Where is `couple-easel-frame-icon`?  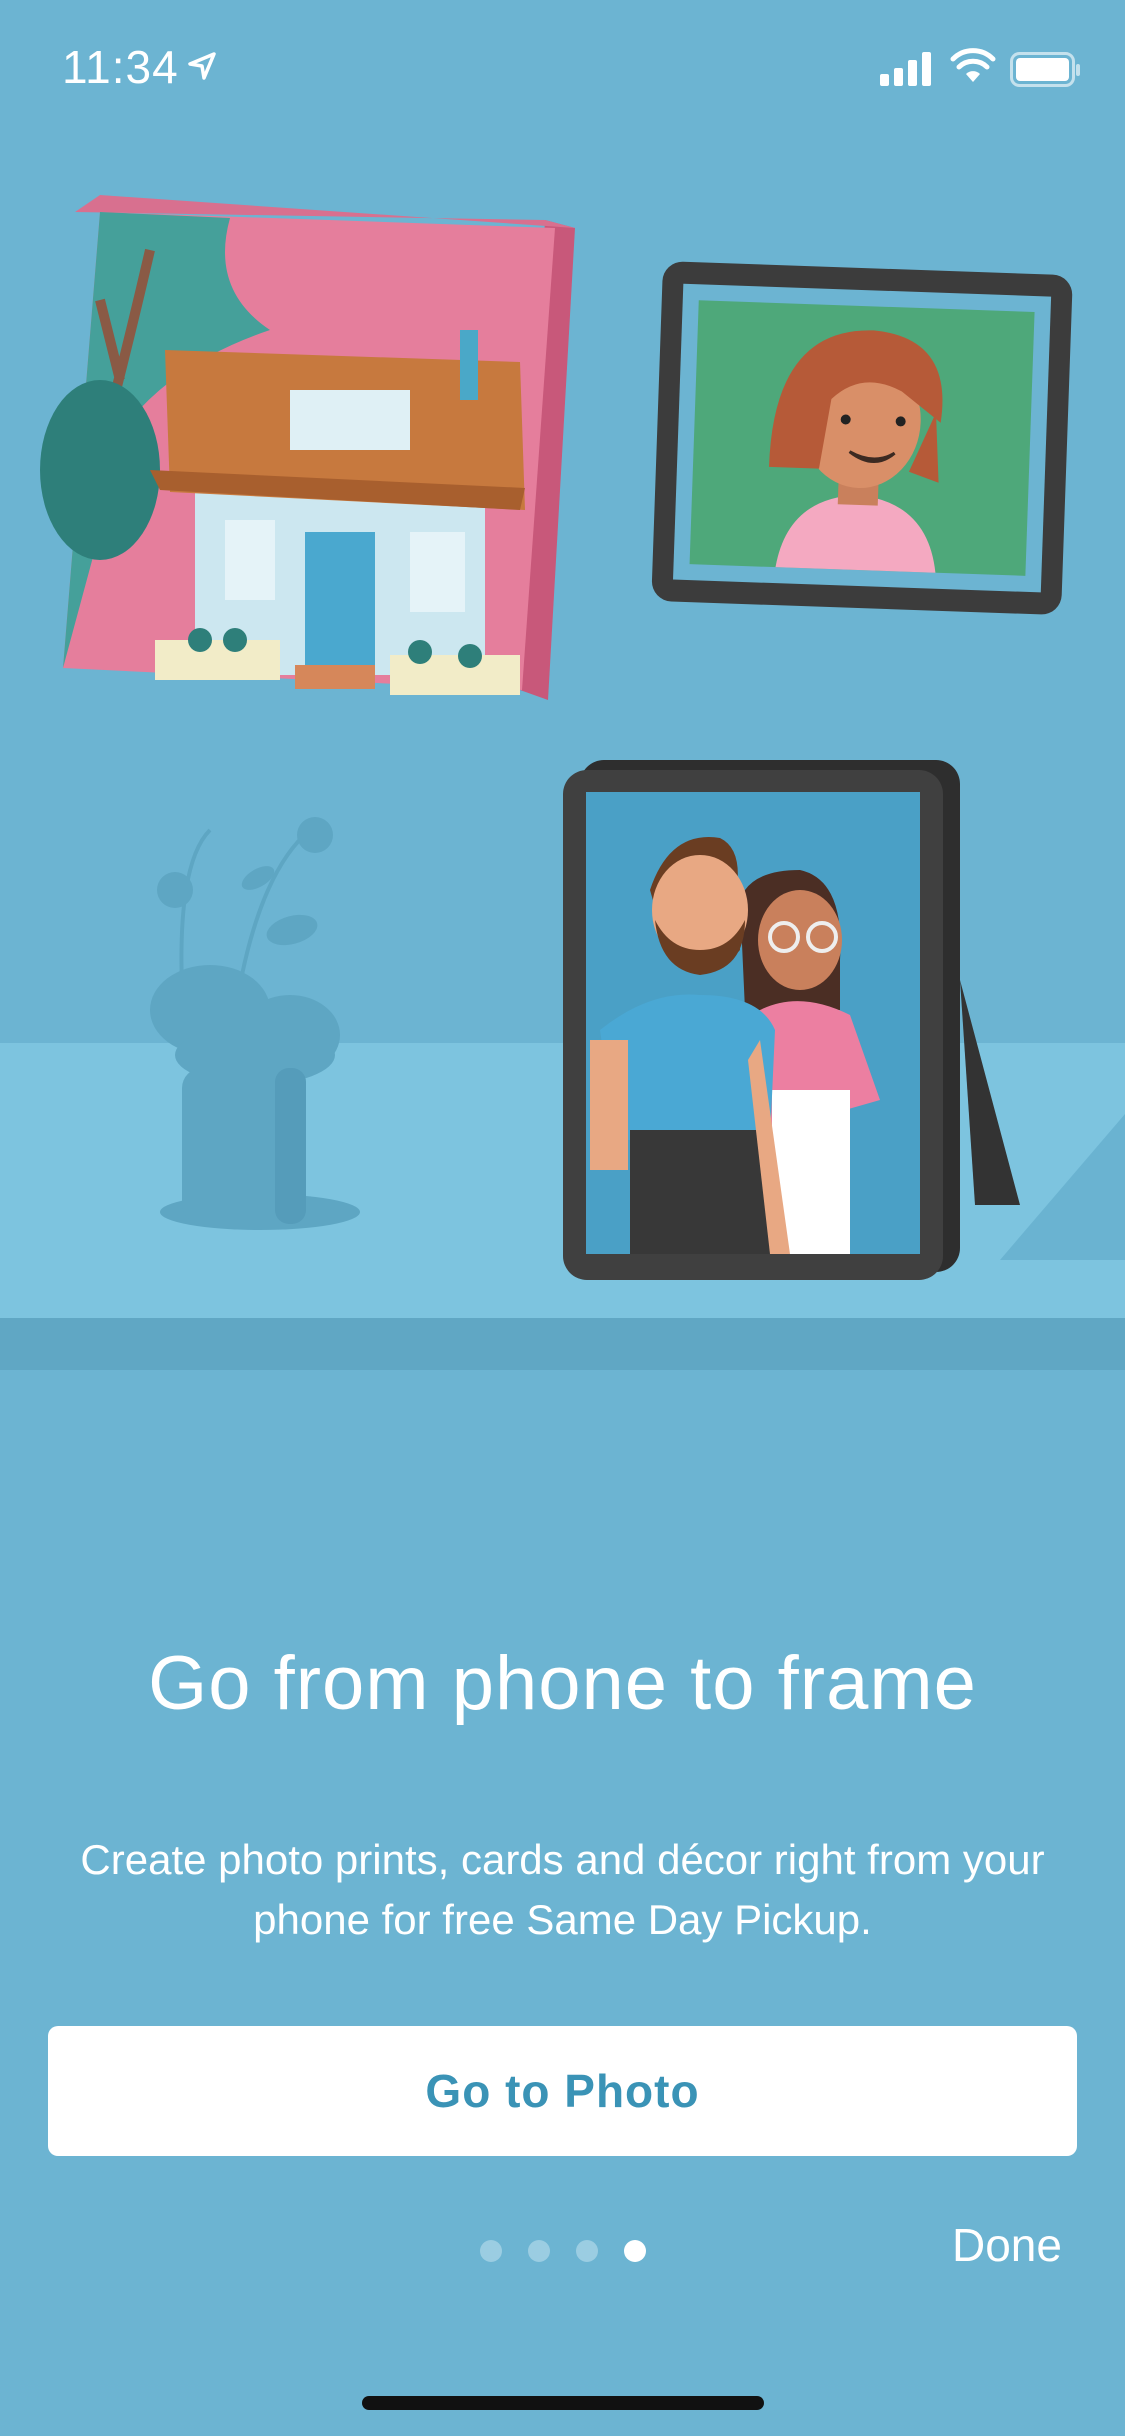
couple-easel-frame-icon is located at coordinates (791, 1020).